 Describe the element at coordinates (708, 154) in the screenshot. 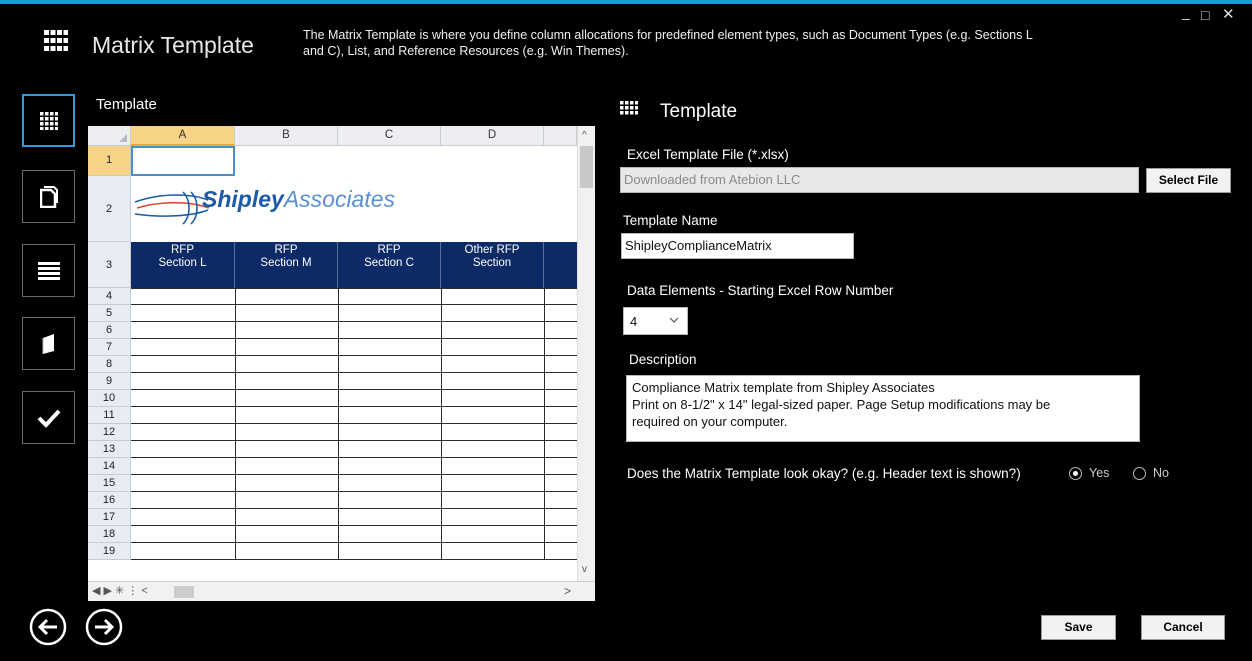

I see `excel-file-label: Excel Template File (*.xlsx)` at that location.